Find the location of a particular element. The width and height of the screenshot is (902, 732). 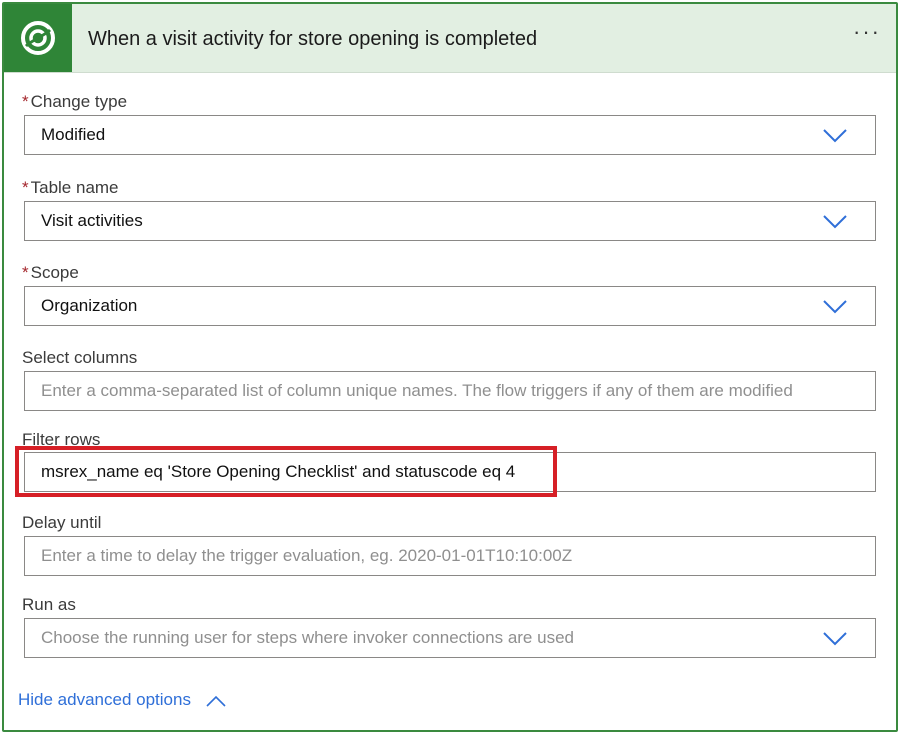

hide-advanced-options-link: Hide advanced options is located at coordinates (122, 700).